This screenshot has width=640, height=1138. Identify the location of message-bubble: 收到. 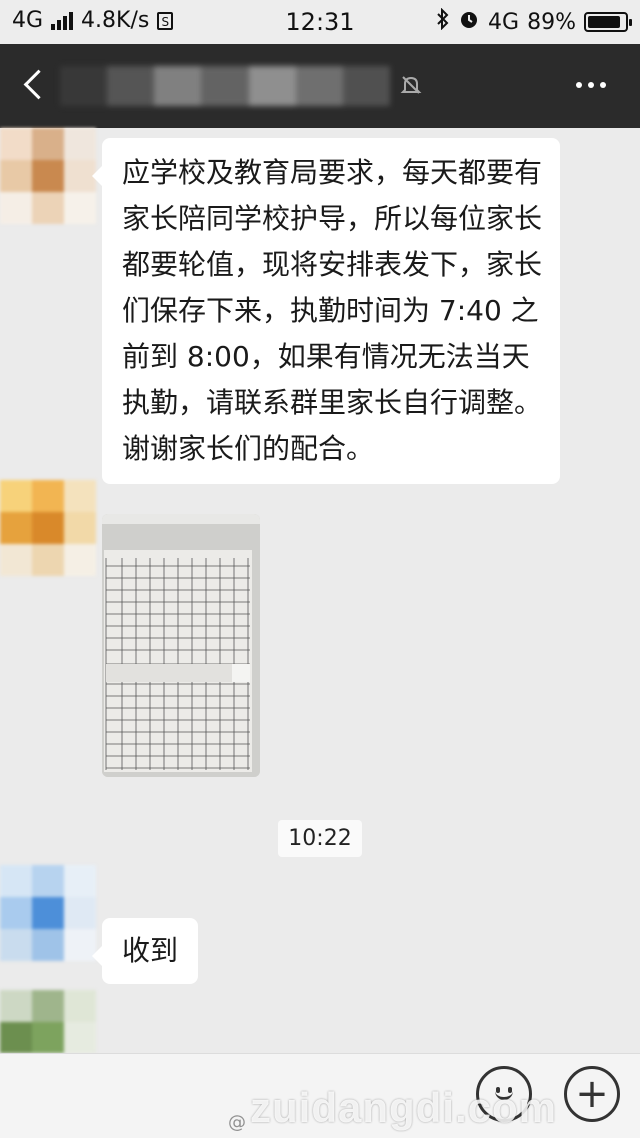
(145, 951).